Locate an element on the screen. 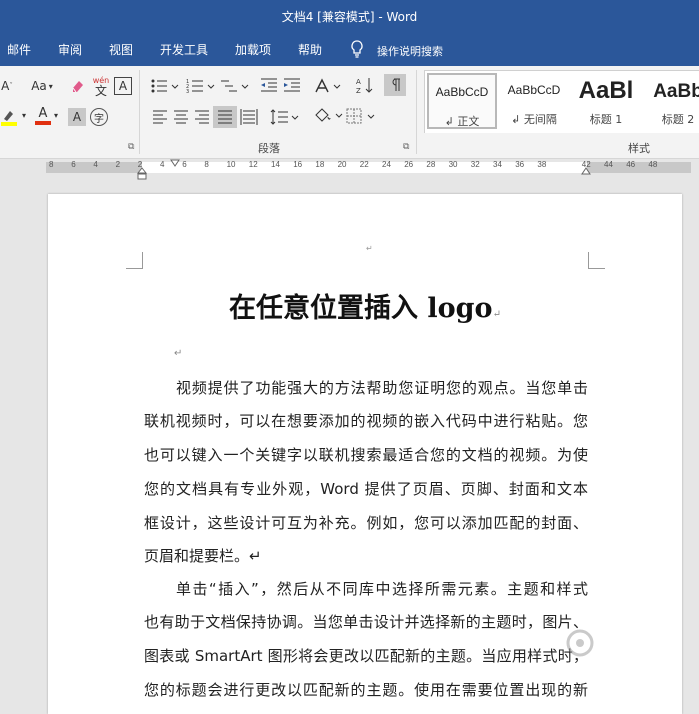 The image size is (699, 714). ruler-number: 32 is located at coordinates (475, 164).